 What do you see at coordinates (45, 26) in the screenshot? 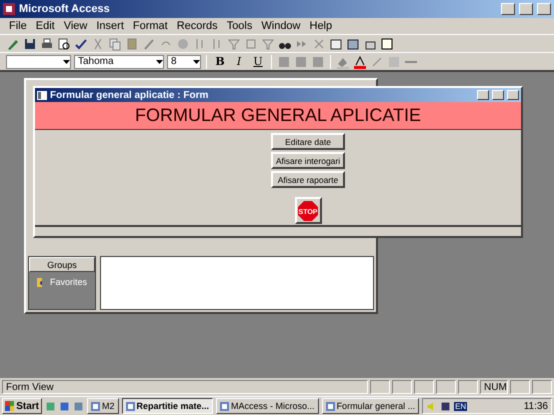
I see `menu-item: Edit` at bounding box center [45, 26].